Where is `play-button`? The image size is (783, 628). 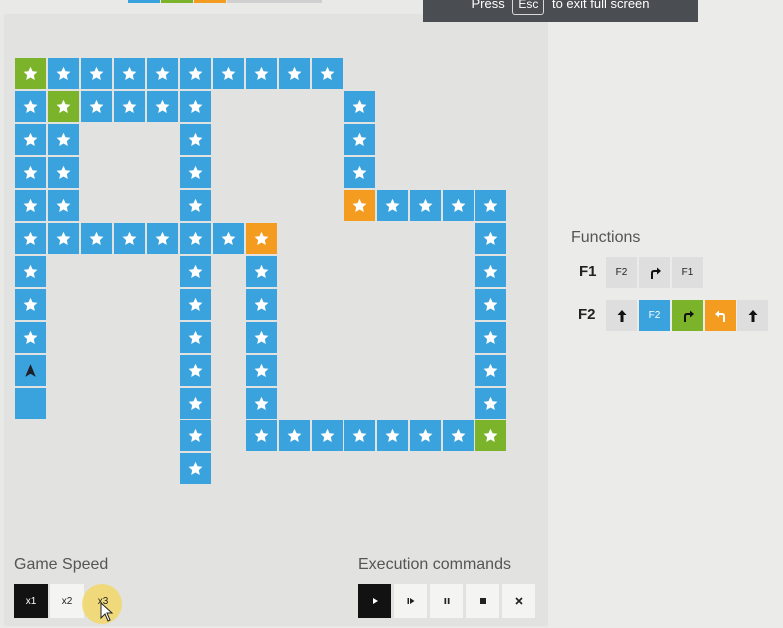
play-button is located at coordinates (374, 601).